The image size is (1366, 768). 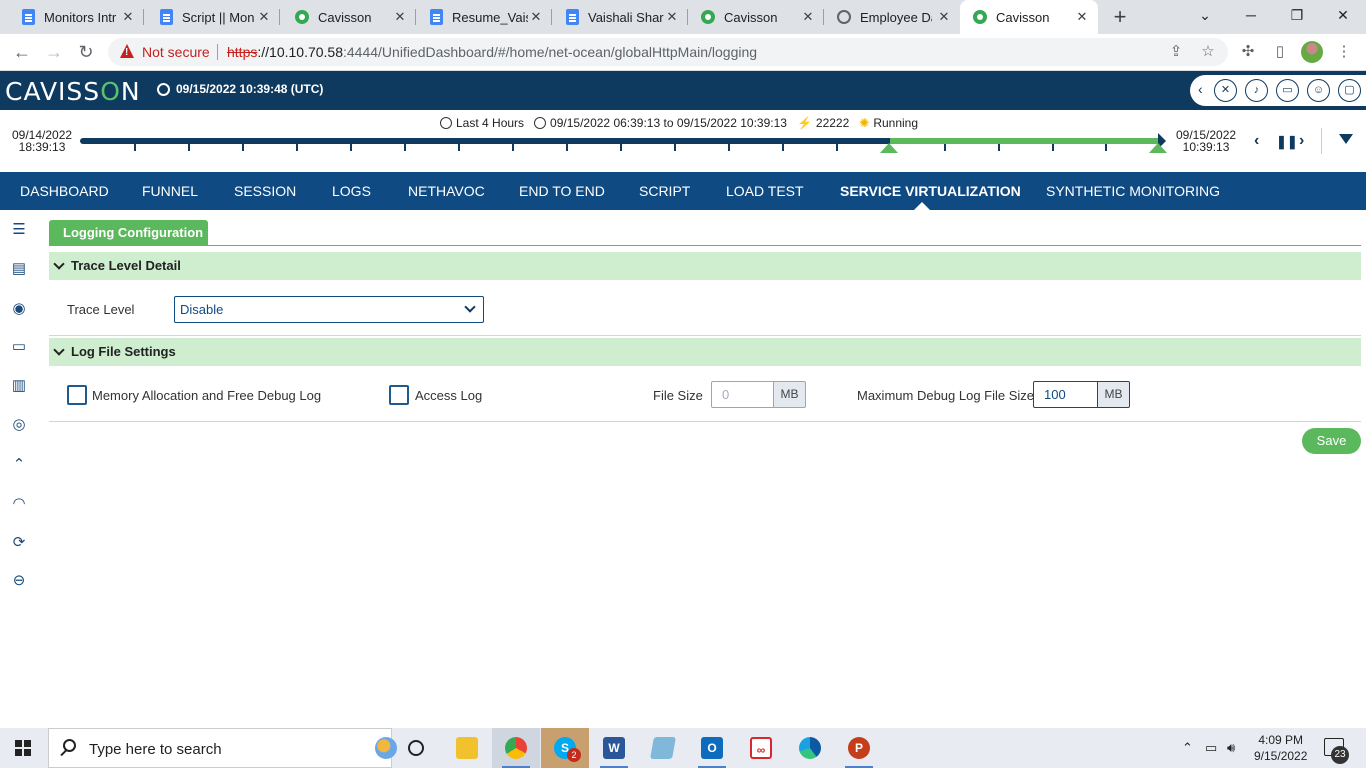 What do you see at coordinates (1297, 15) in the screenshot?
I see `restore-icon: ❐` at bounding box center [1297, 15].